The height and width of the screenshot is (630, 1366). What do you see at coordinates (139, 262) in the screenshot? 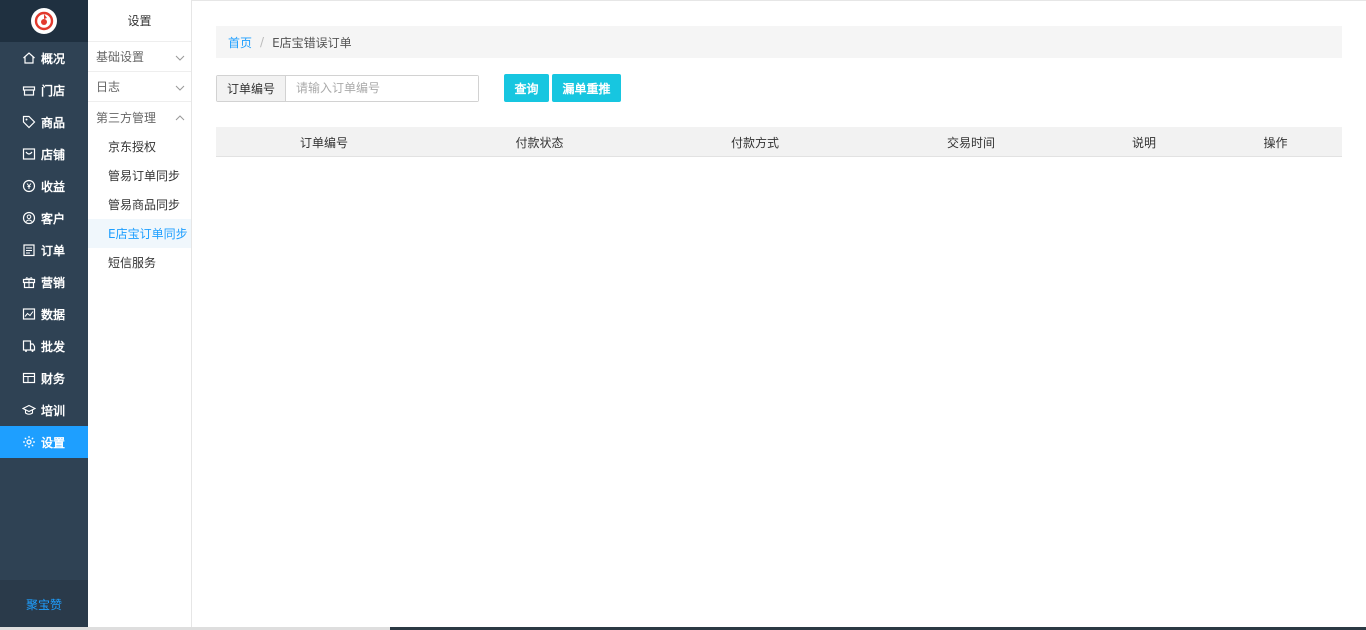
I see `submenu-item-sms-service: 短信服务` at bounding box center [139, 262].